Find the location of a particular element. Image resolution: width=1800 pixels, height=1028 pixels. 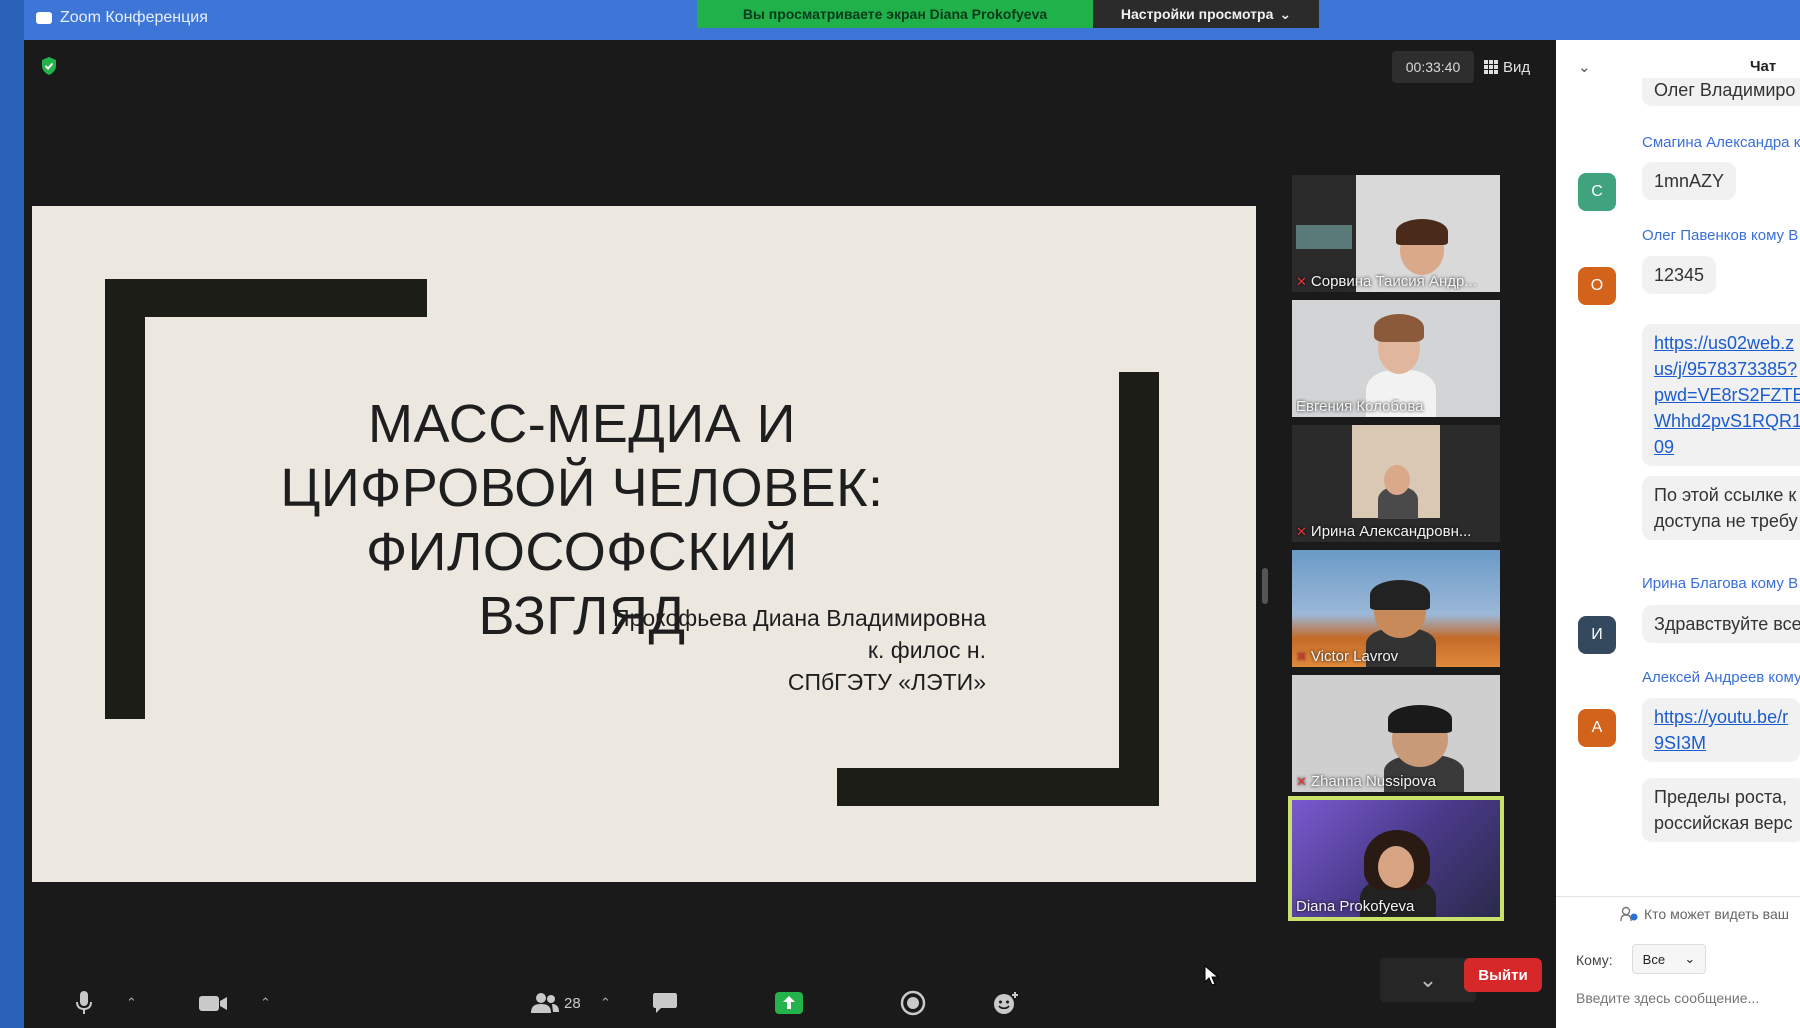

chat-title: Чат is located at coordinates (1763, 66).